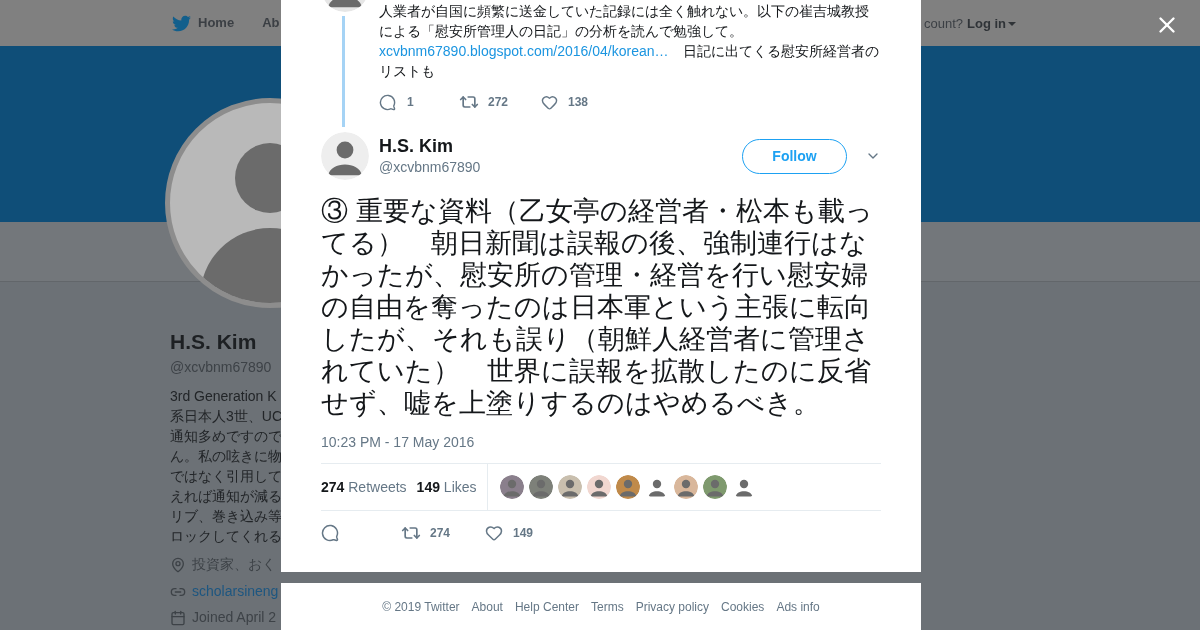 This screenshot has height=630, width=1200. What do you see at coordinates (181, 23) in the screenshot?
I see `bird-icon` at bounding box center [181, 23].